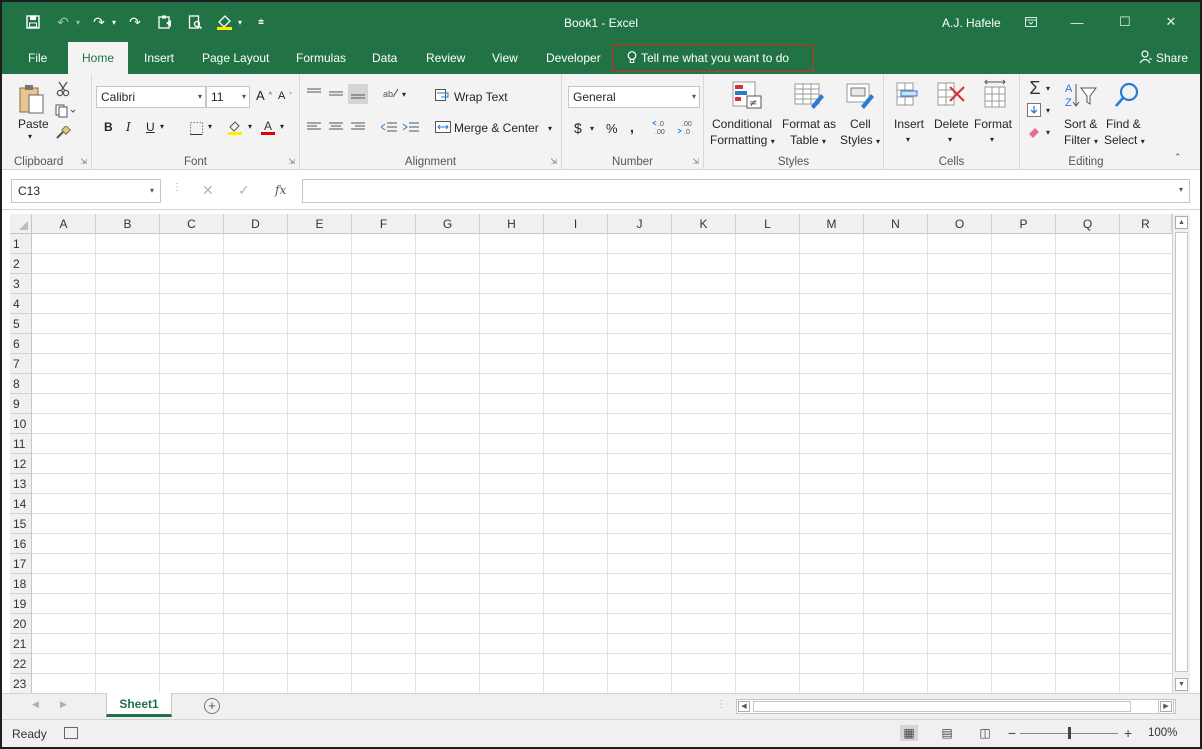  What do you see at coordinates (1178, 157) in the screenshot?
I see `collapse-ribbon-icon: ⌃` at bounding box center [1178, 157].